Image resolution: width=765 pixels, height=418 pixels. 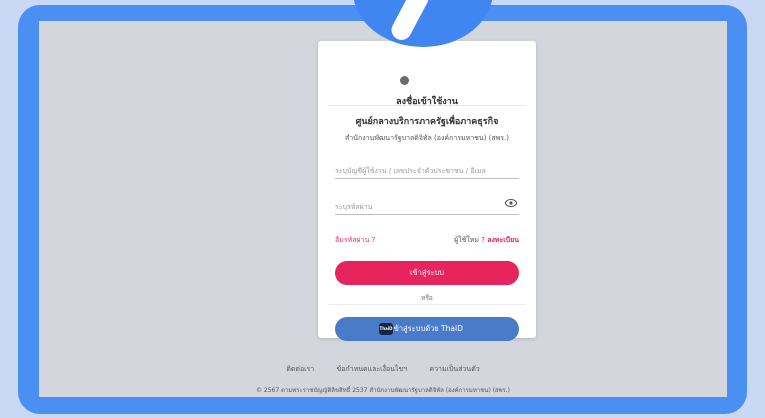 What do you see at coordinates (415, 171) in the screenshot?
I see `username-input` at bounding box center [415, 171].